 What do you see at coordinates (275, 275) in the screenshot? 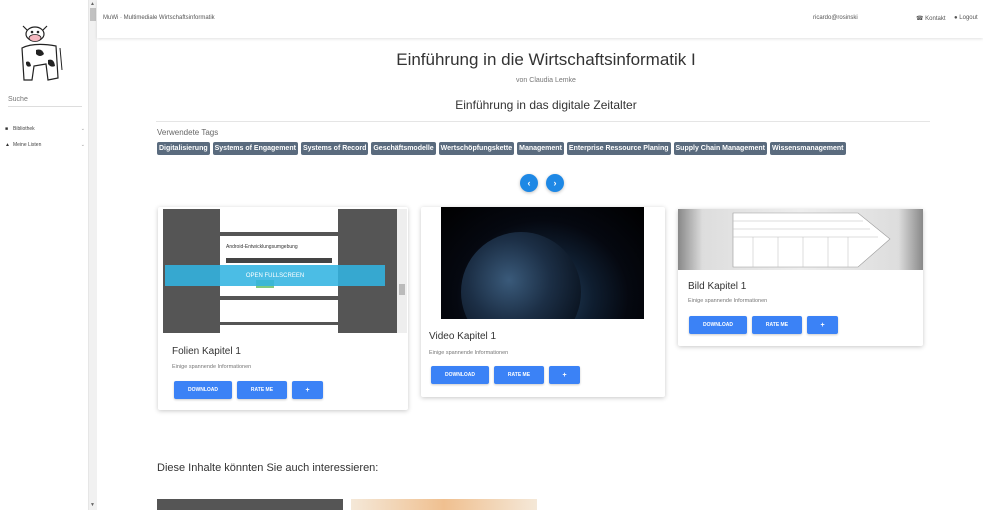
I see `open-fullscreen-button: OPEN FULLSCREEN` at bounding box center [275, 275].